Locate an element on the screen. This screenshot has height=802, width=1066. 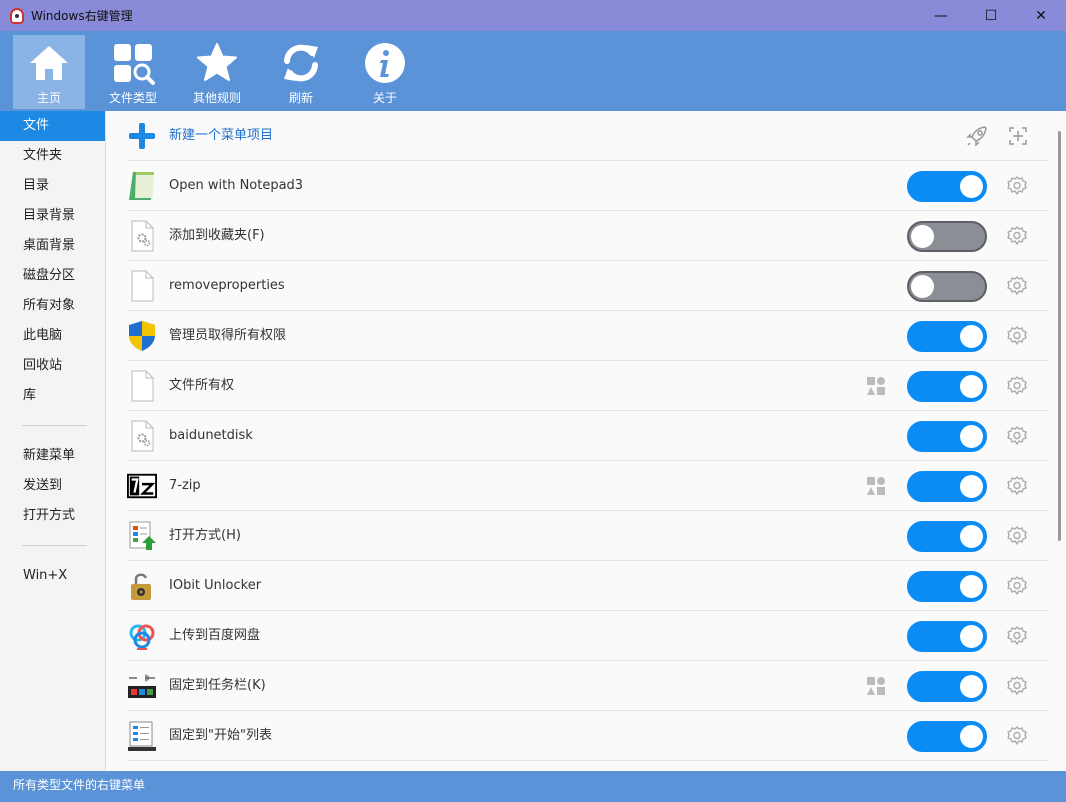
sidebar-item-send-to: 发送到 is located at coordinates (52, 486).